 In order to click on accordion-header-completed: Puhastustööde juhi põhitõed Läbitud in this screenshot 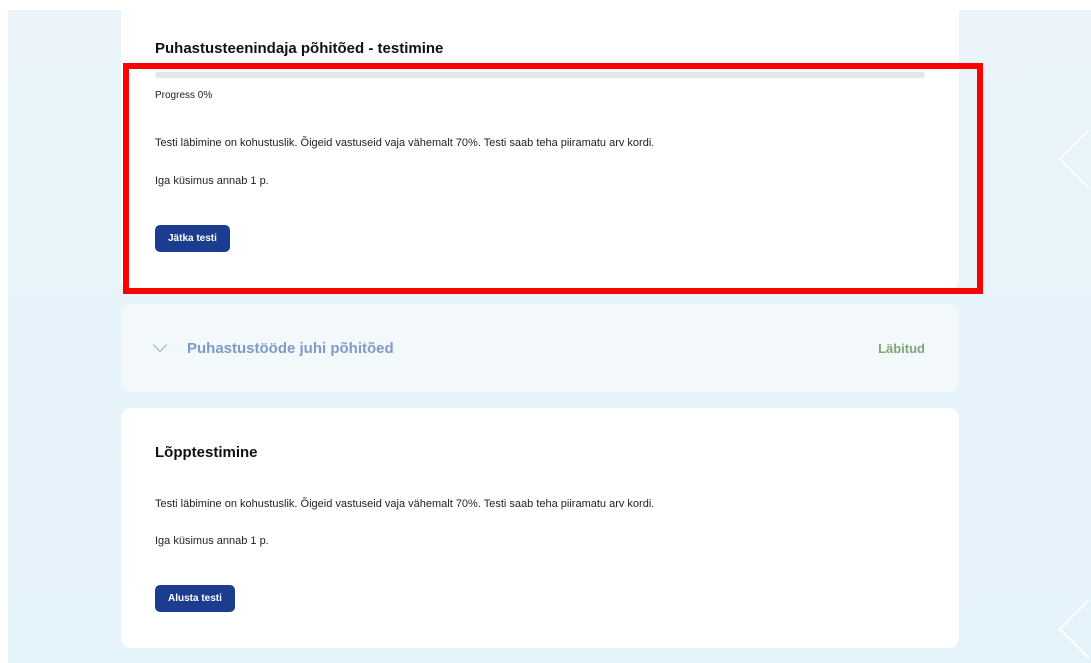, I will do `click(540, 348)`.